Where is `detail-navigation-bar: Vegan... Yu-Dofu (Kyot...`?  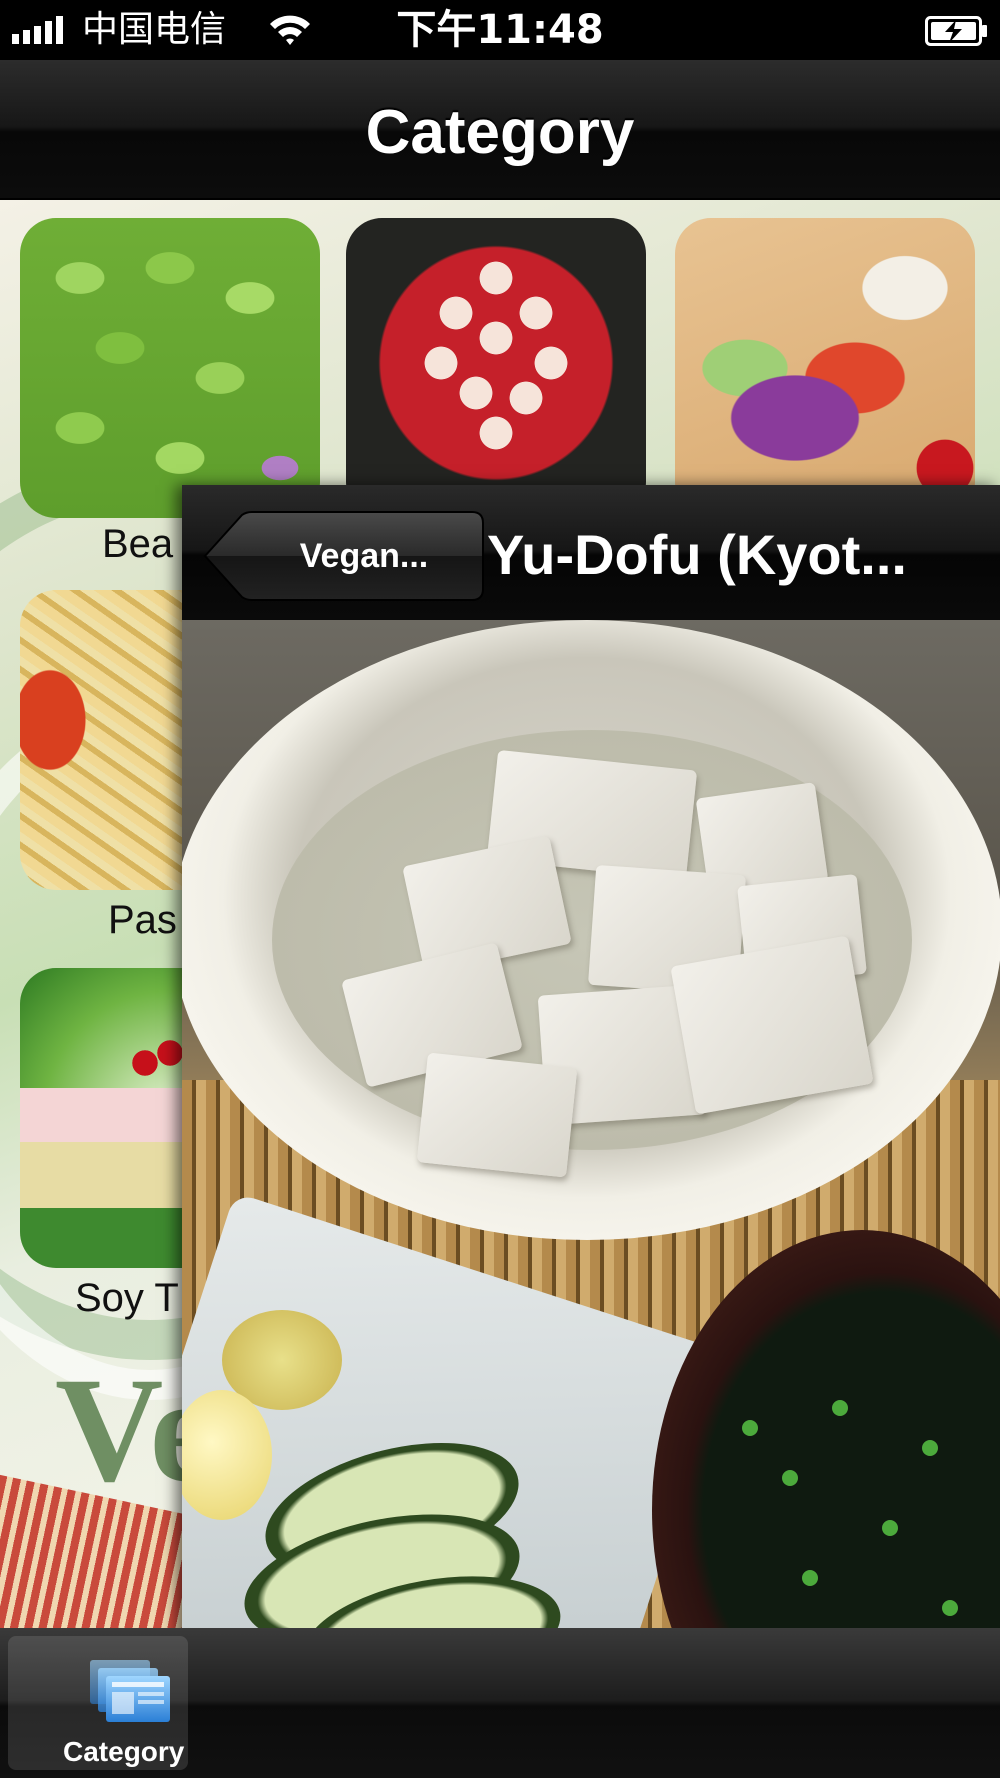 detail-navigation-bar: Vegan... Yu-Dofu (Kyot... is located at coordinates (591, 552).